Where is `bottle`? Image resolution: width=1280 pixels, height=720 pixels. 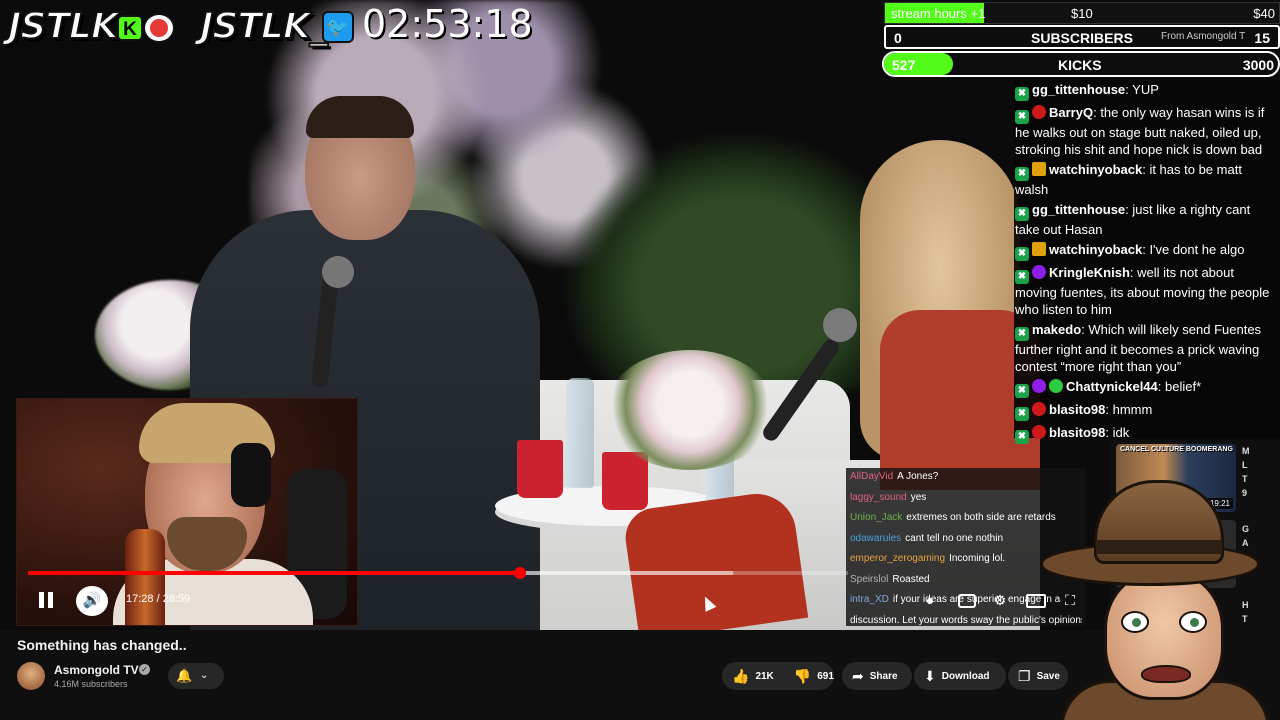
bottle is located at coordinates (145, 577).